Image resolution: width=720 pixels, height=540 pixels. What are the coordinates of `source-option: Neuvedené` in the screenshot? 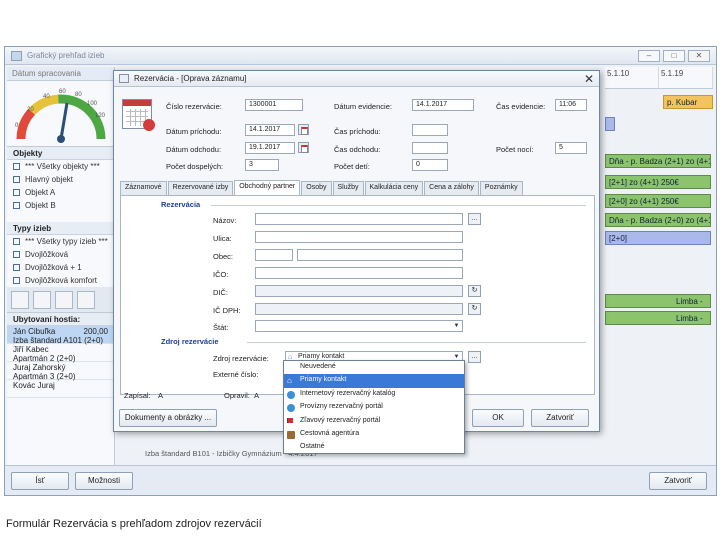 It's located at (374, 367).